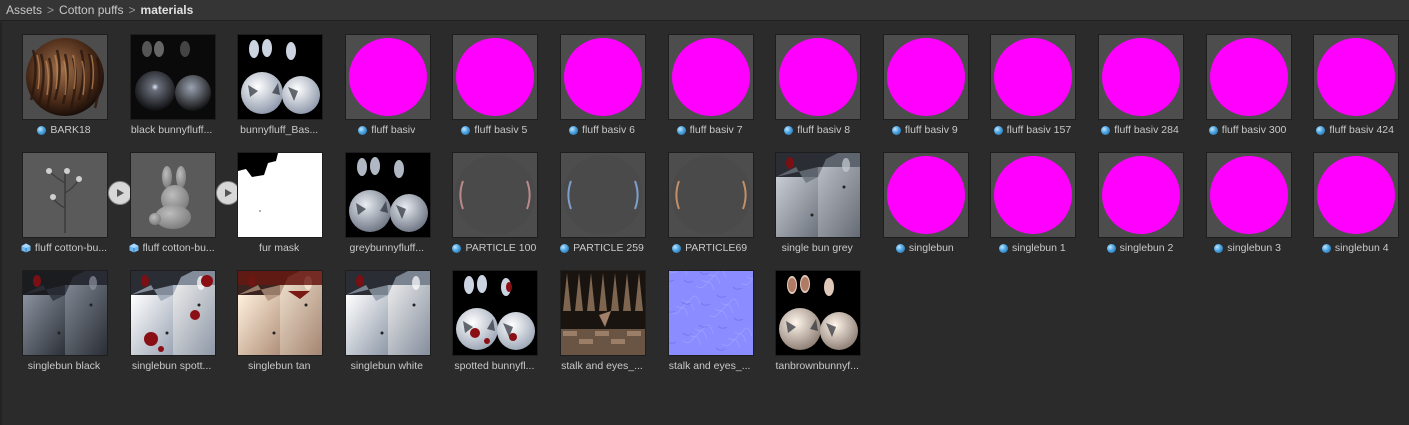  I want to click on asset-label: singlebun 1, so click(1032, 248).